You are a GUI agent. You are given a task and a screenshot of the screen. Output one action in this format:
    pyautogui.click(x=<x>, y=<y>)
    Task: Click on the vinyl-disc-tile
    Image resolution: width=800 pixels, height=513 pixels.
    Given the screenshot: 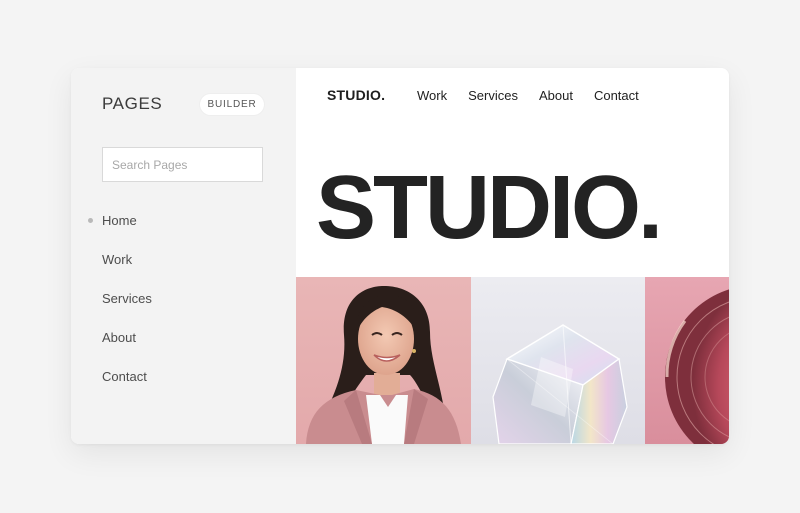 What is the action you would take?
    pyautogui.click(x=687, y=360)
    